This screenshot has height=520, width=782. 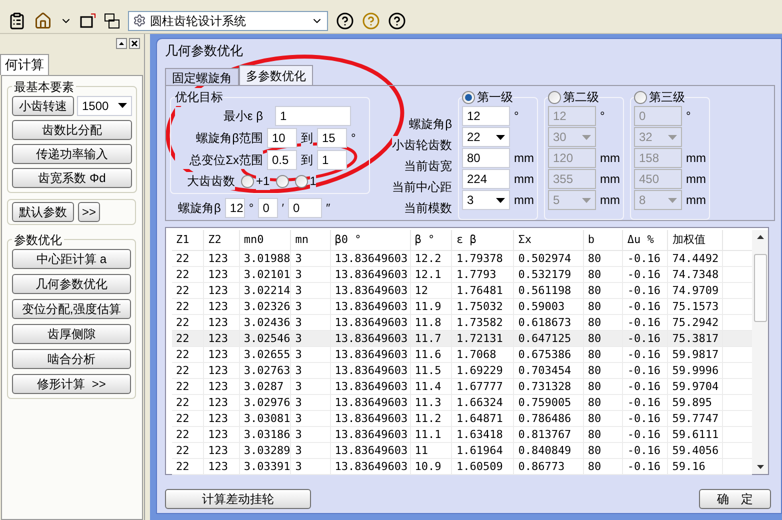 I want to click on table-row: 22 123 3.03186 3 13.83649603 11.1 1.63418 0.813767 80 -0.16 59.6111, so click(x=462, y=434).